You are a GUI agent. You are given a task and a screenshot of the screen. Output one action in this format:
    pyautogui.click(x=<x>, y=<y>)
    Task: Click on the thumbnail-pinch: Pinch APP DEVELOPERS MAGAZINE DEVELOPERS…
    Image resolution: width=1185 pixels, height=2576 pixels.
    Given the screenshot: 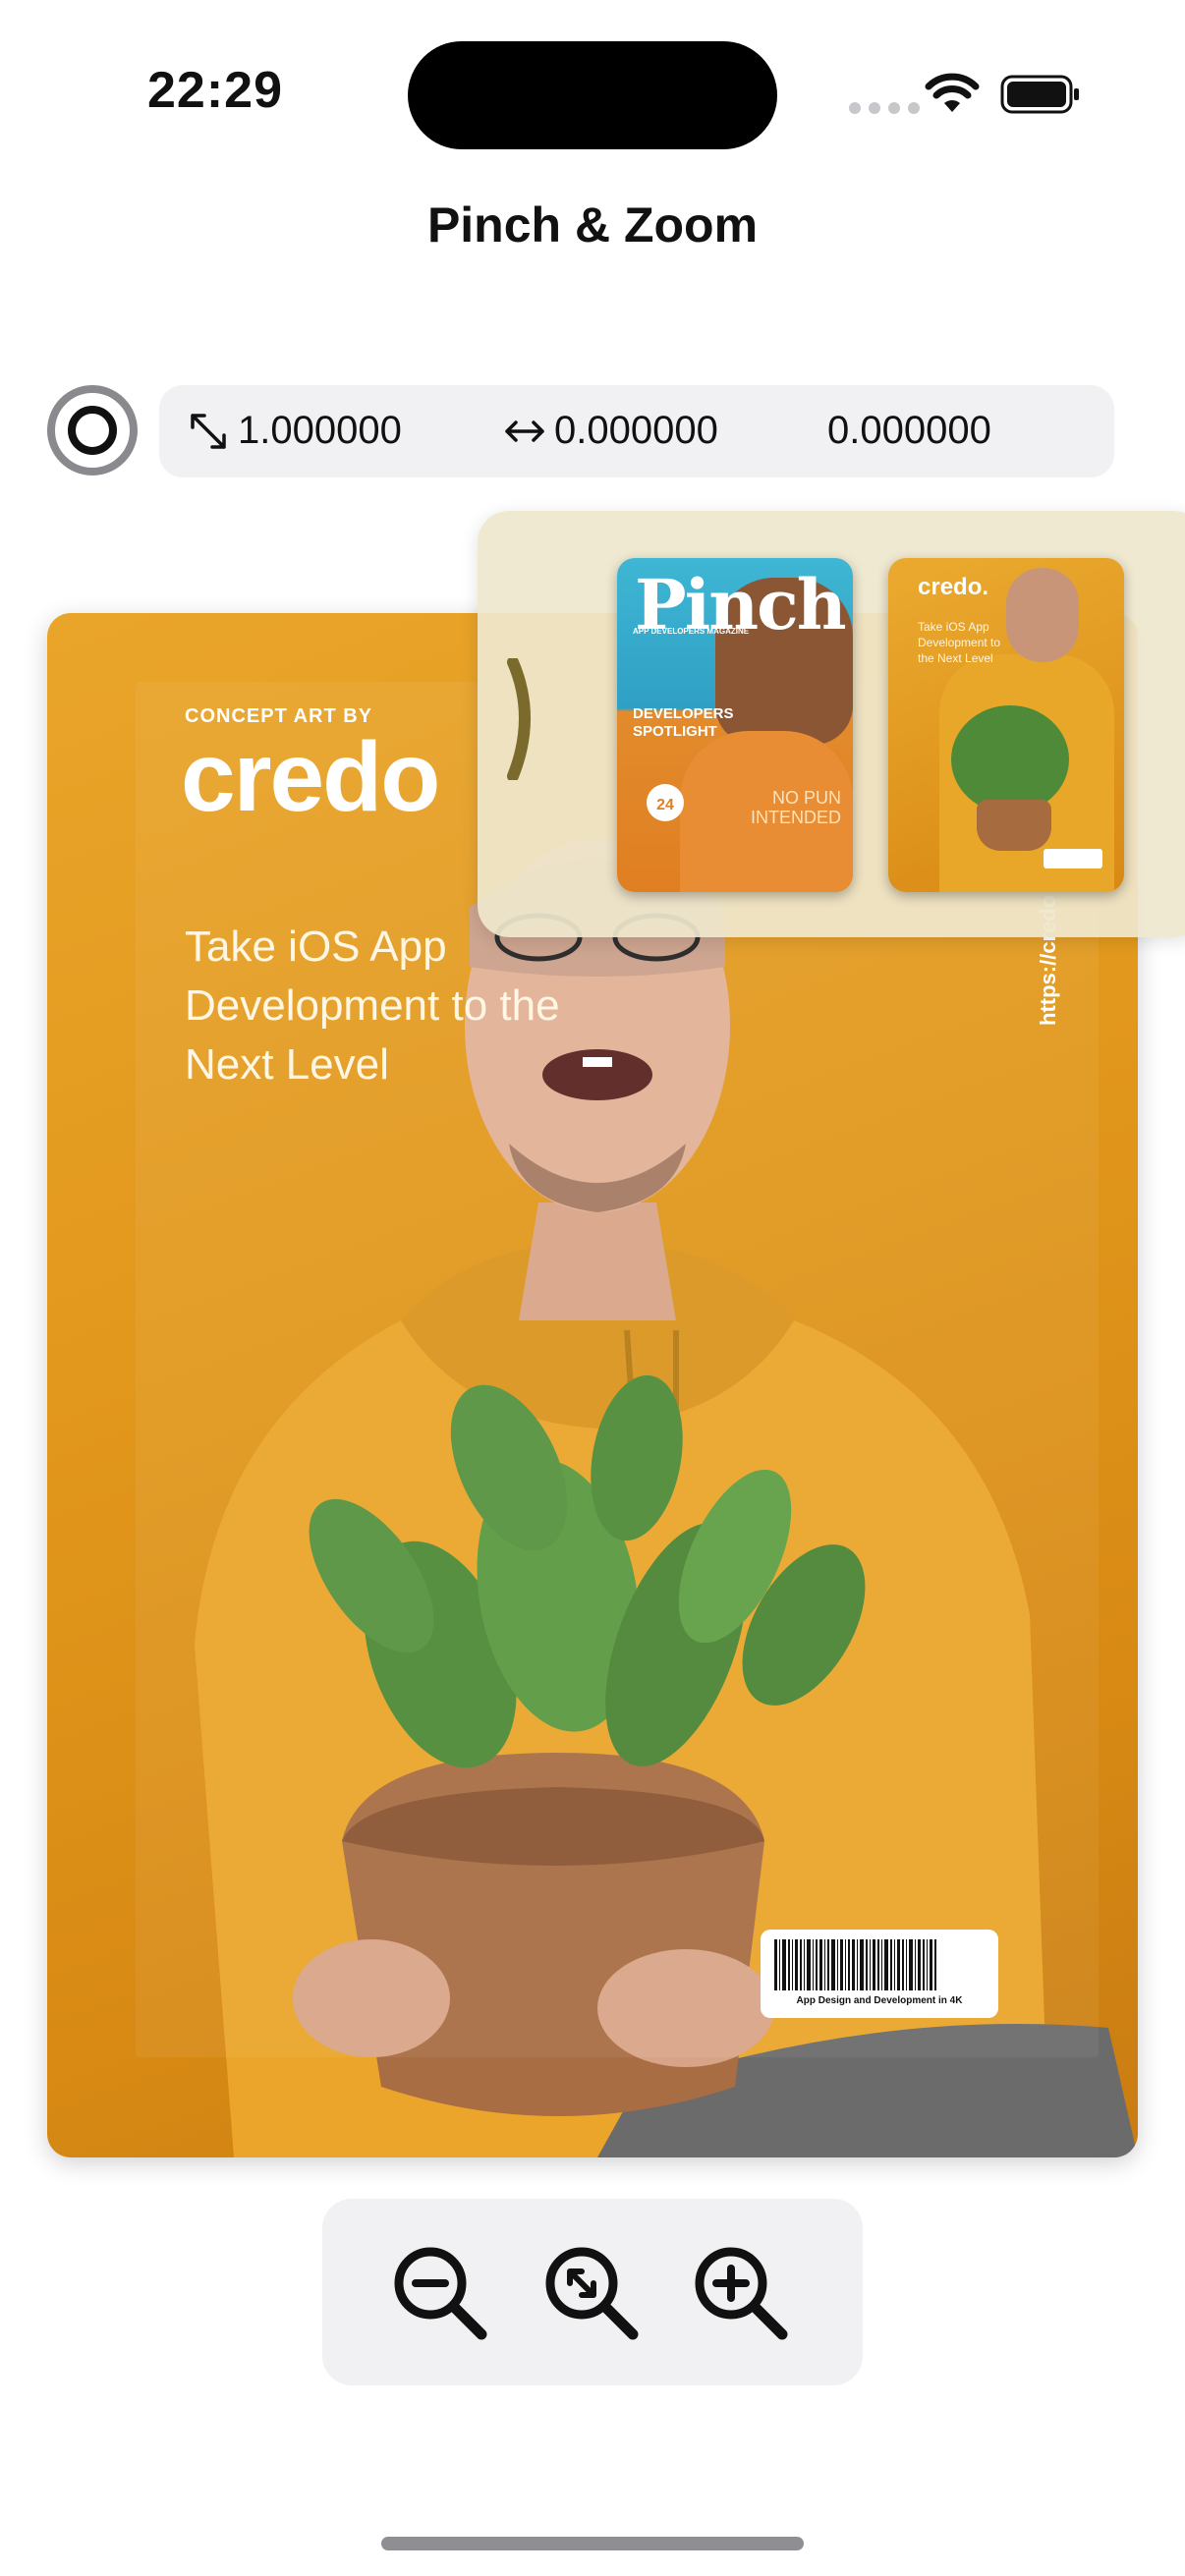 What is the action you would take?
    pyautogui.click(x=735, y=725)
    